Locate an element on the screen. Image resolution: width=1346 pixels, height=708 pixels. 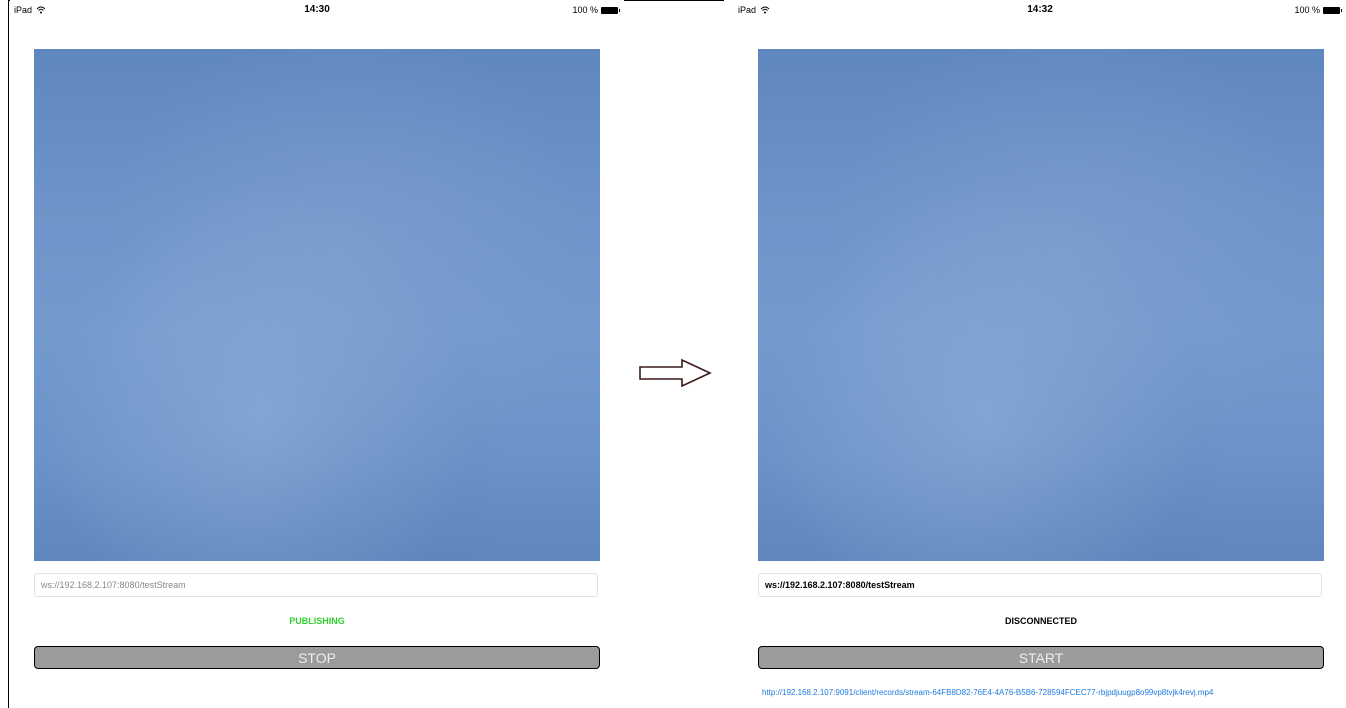
connection-status: DISCONNECTED is located at coordinates (1040, 621).